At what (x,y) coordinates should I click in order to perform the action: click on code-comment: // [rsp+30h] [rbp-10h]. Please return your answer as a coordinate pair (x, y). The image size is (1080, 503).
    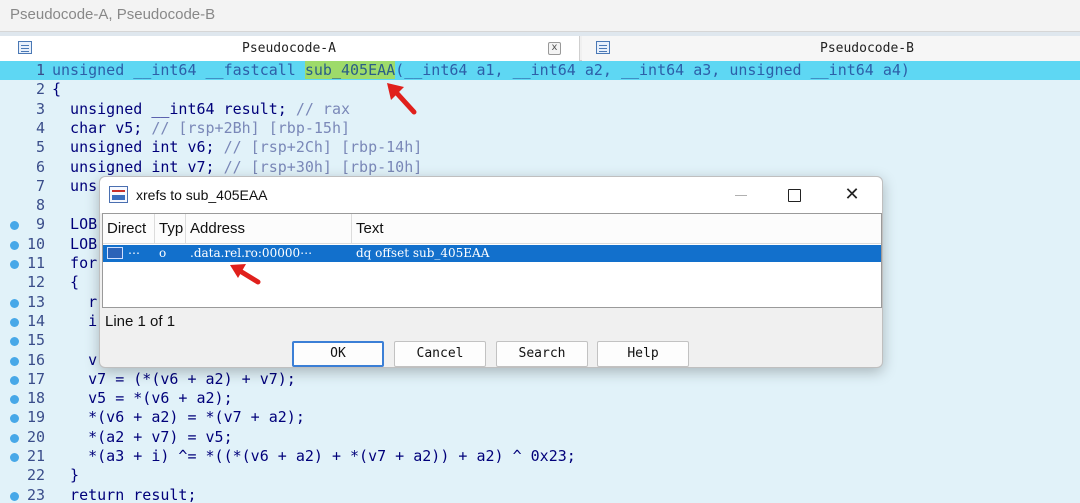
    Looking at the image, I should click on (323, 166).